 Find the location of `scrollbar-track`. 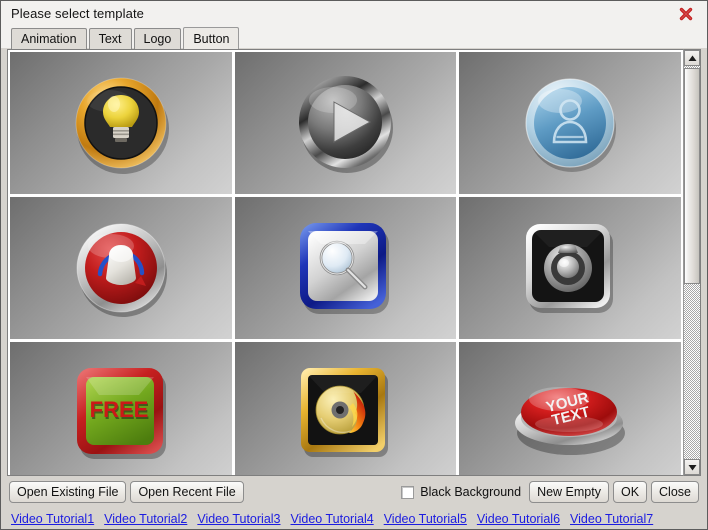

scrollbar-track is located at coordinates (692, 262).